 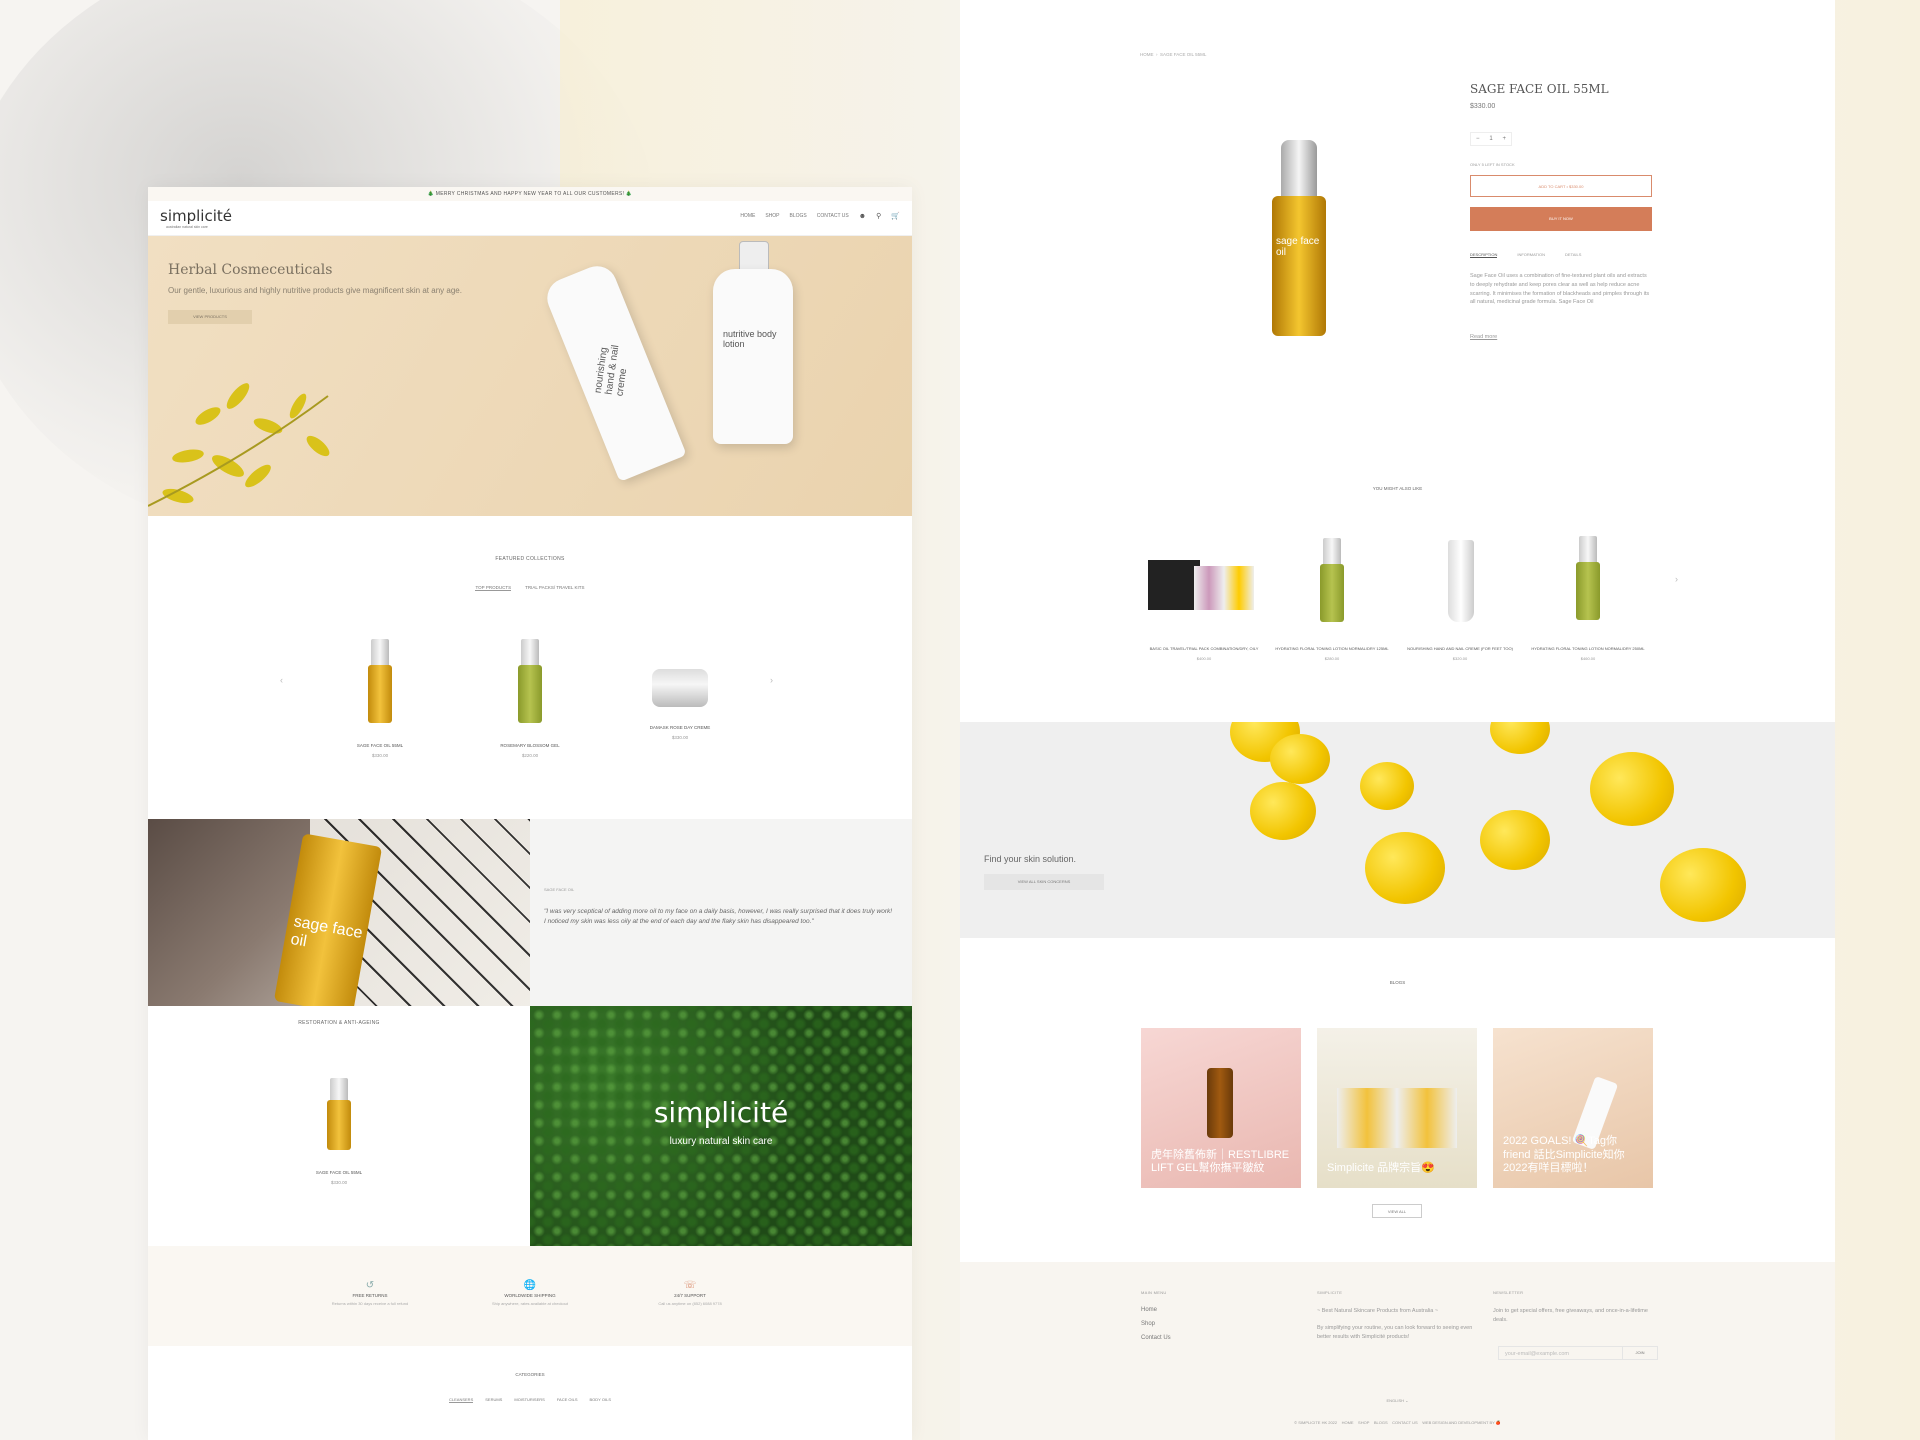 What do you see at coordinates (1204, 580) in the screenshot?
I see `trial-pack-image` at bounding box center [1204, 580].